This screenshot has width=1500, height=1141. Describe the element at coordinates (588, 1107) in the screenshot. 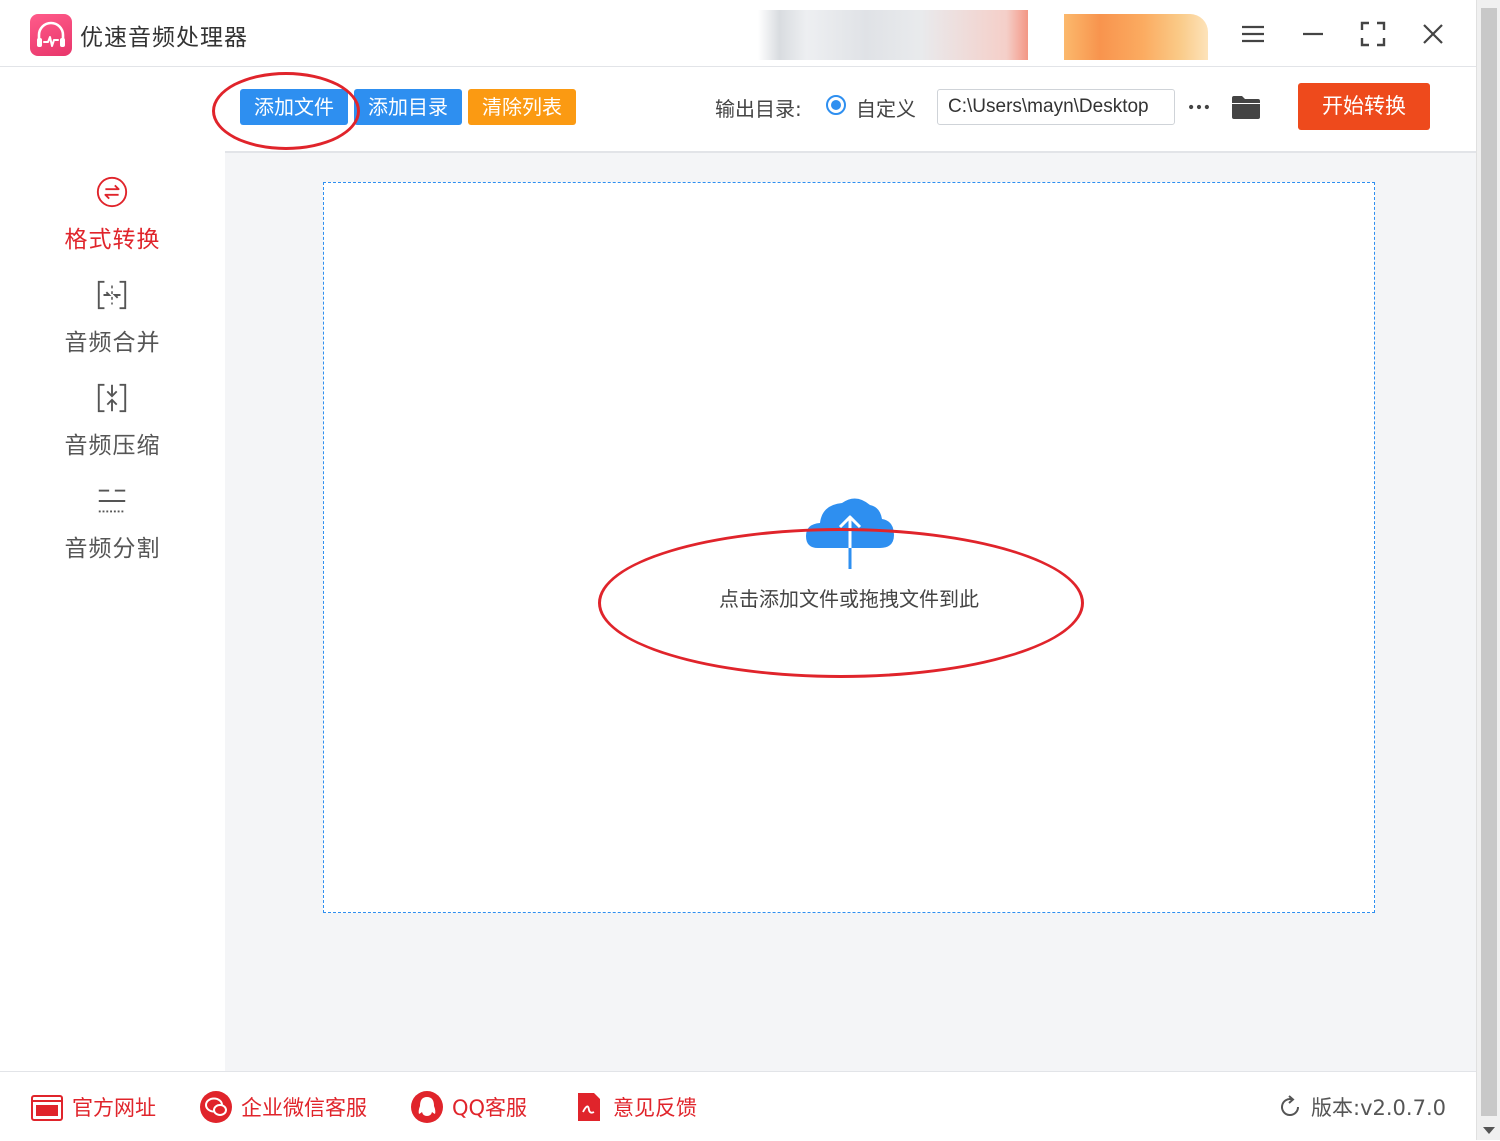

I see `feedback-icon` at that location.